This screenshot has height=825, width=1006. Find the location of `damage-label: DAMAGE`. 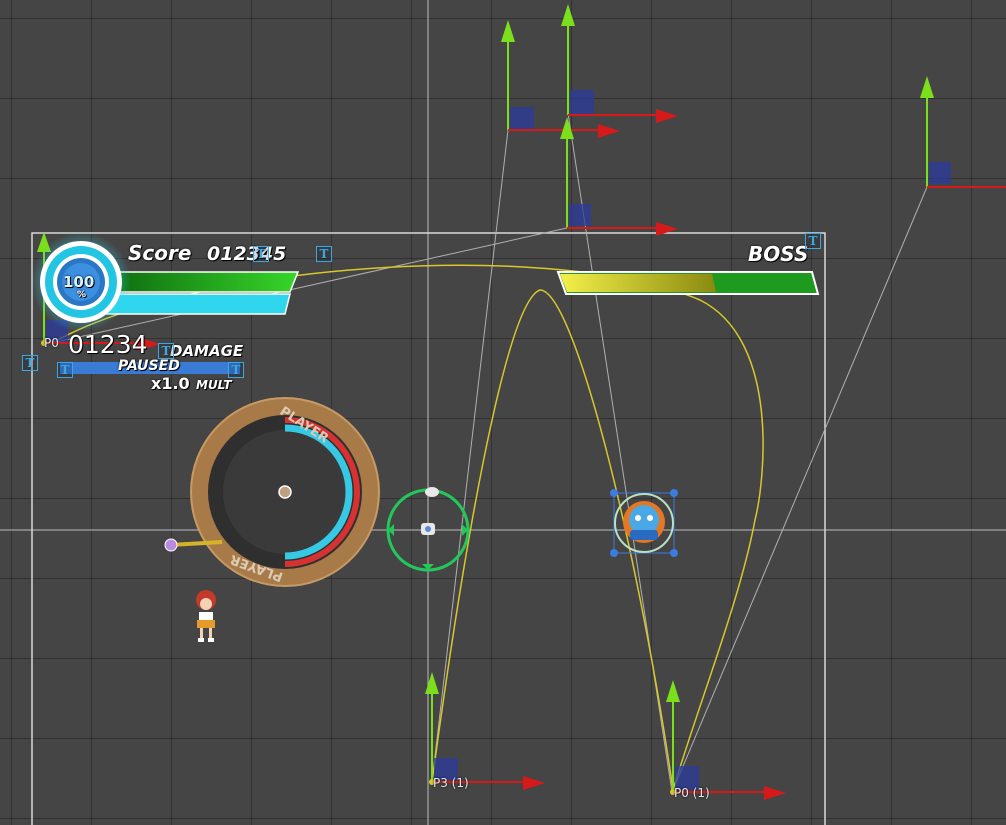

damage-label: DAMAGE is located at coordinates (207, 351).